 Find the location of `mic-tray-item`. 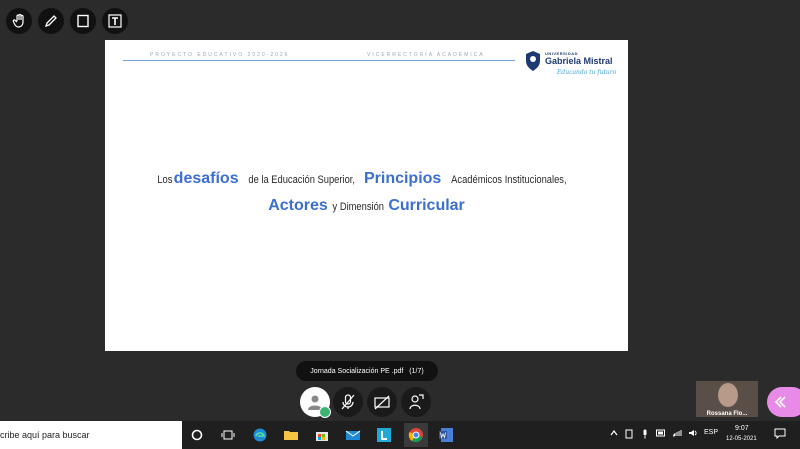

mic-tray-item is located at coordinates (645, 435).